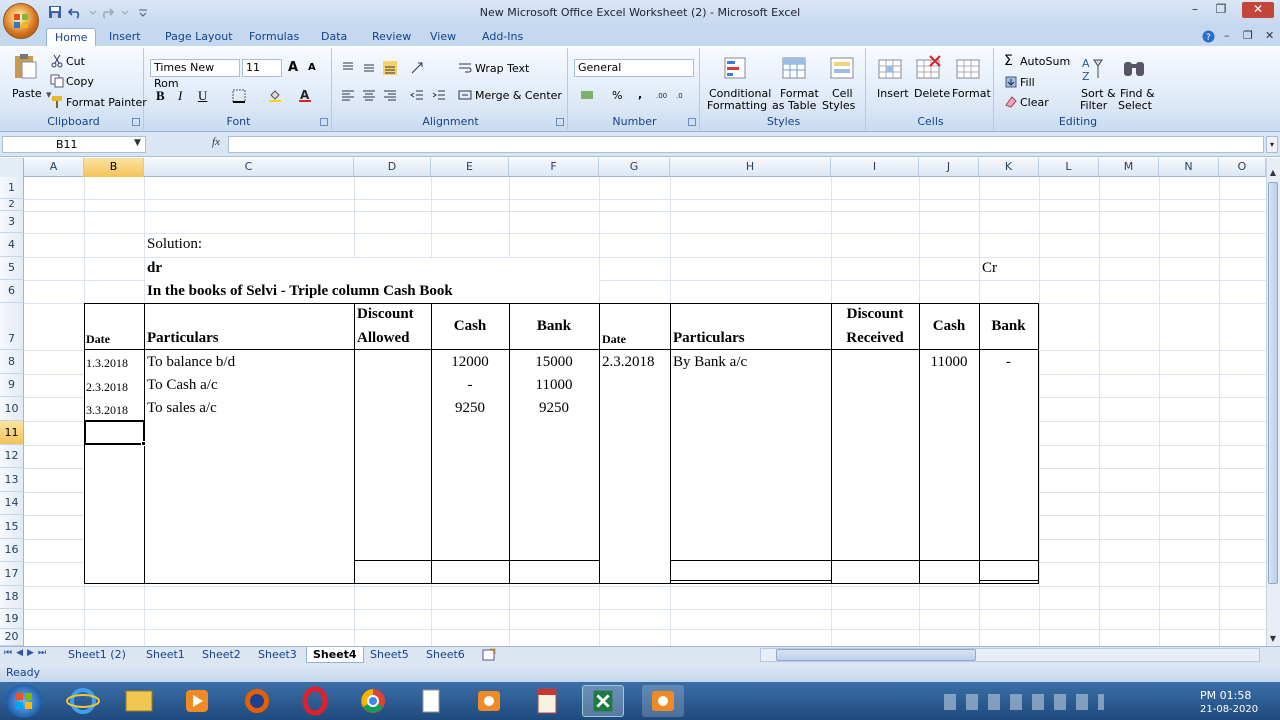  Describe the element at coordinates (1273, 173) in the screenshot. I see `scroll-up-icon: ▲` at that location.